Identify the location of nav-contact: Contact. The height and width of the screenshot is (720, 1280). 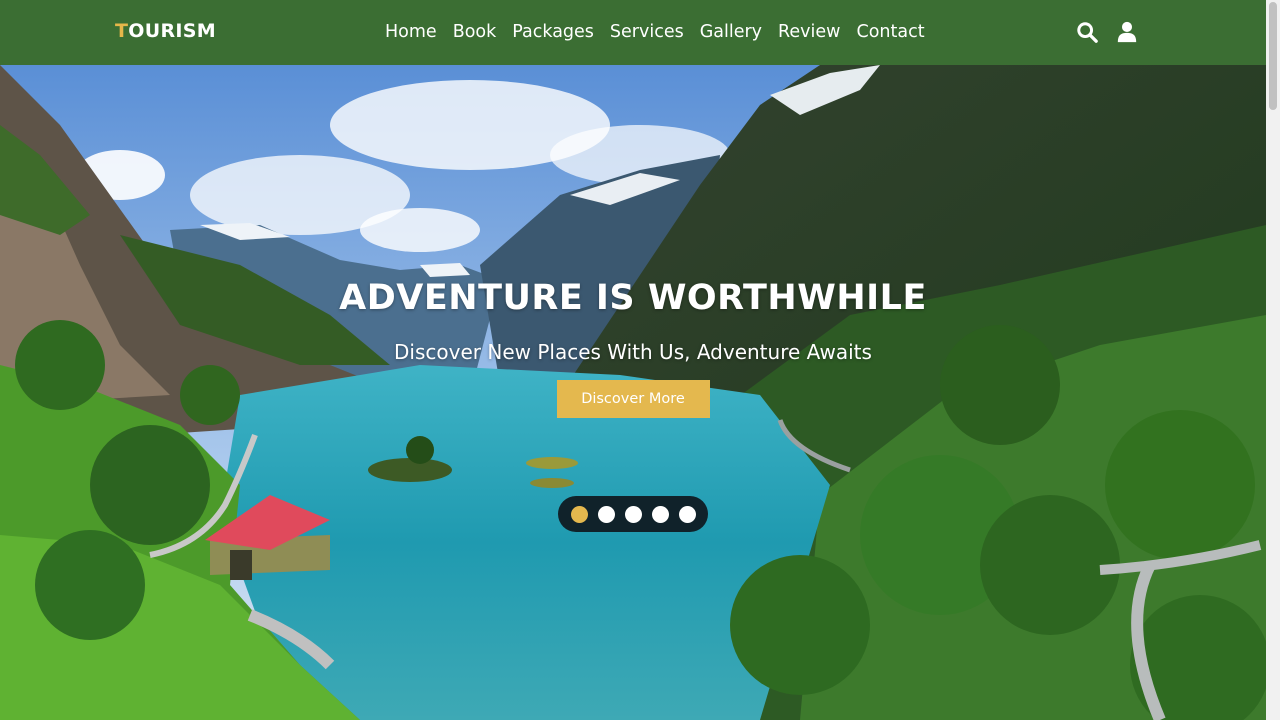
(890, 32).